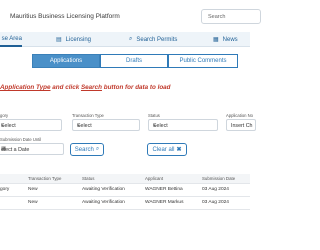 This screenshot has width=320, height=250. What do you see at coordinates (59, 40) in the screenshot?
I see `document-icon: ▤` at bounding box center [59, 40].